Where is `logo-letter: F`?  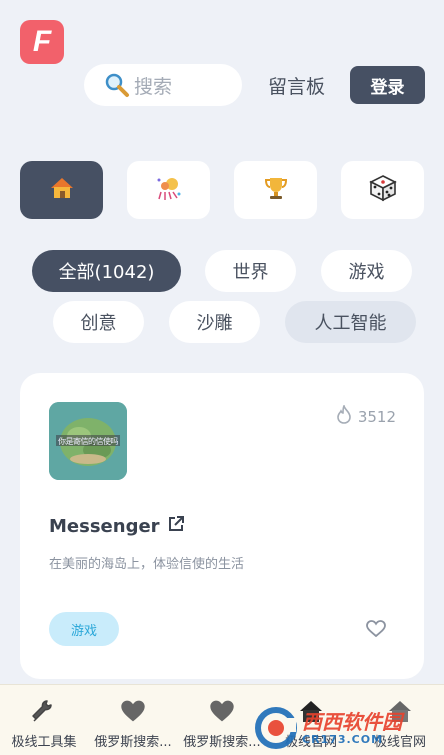
logo-letter: F is located at coordinates (42, 41).